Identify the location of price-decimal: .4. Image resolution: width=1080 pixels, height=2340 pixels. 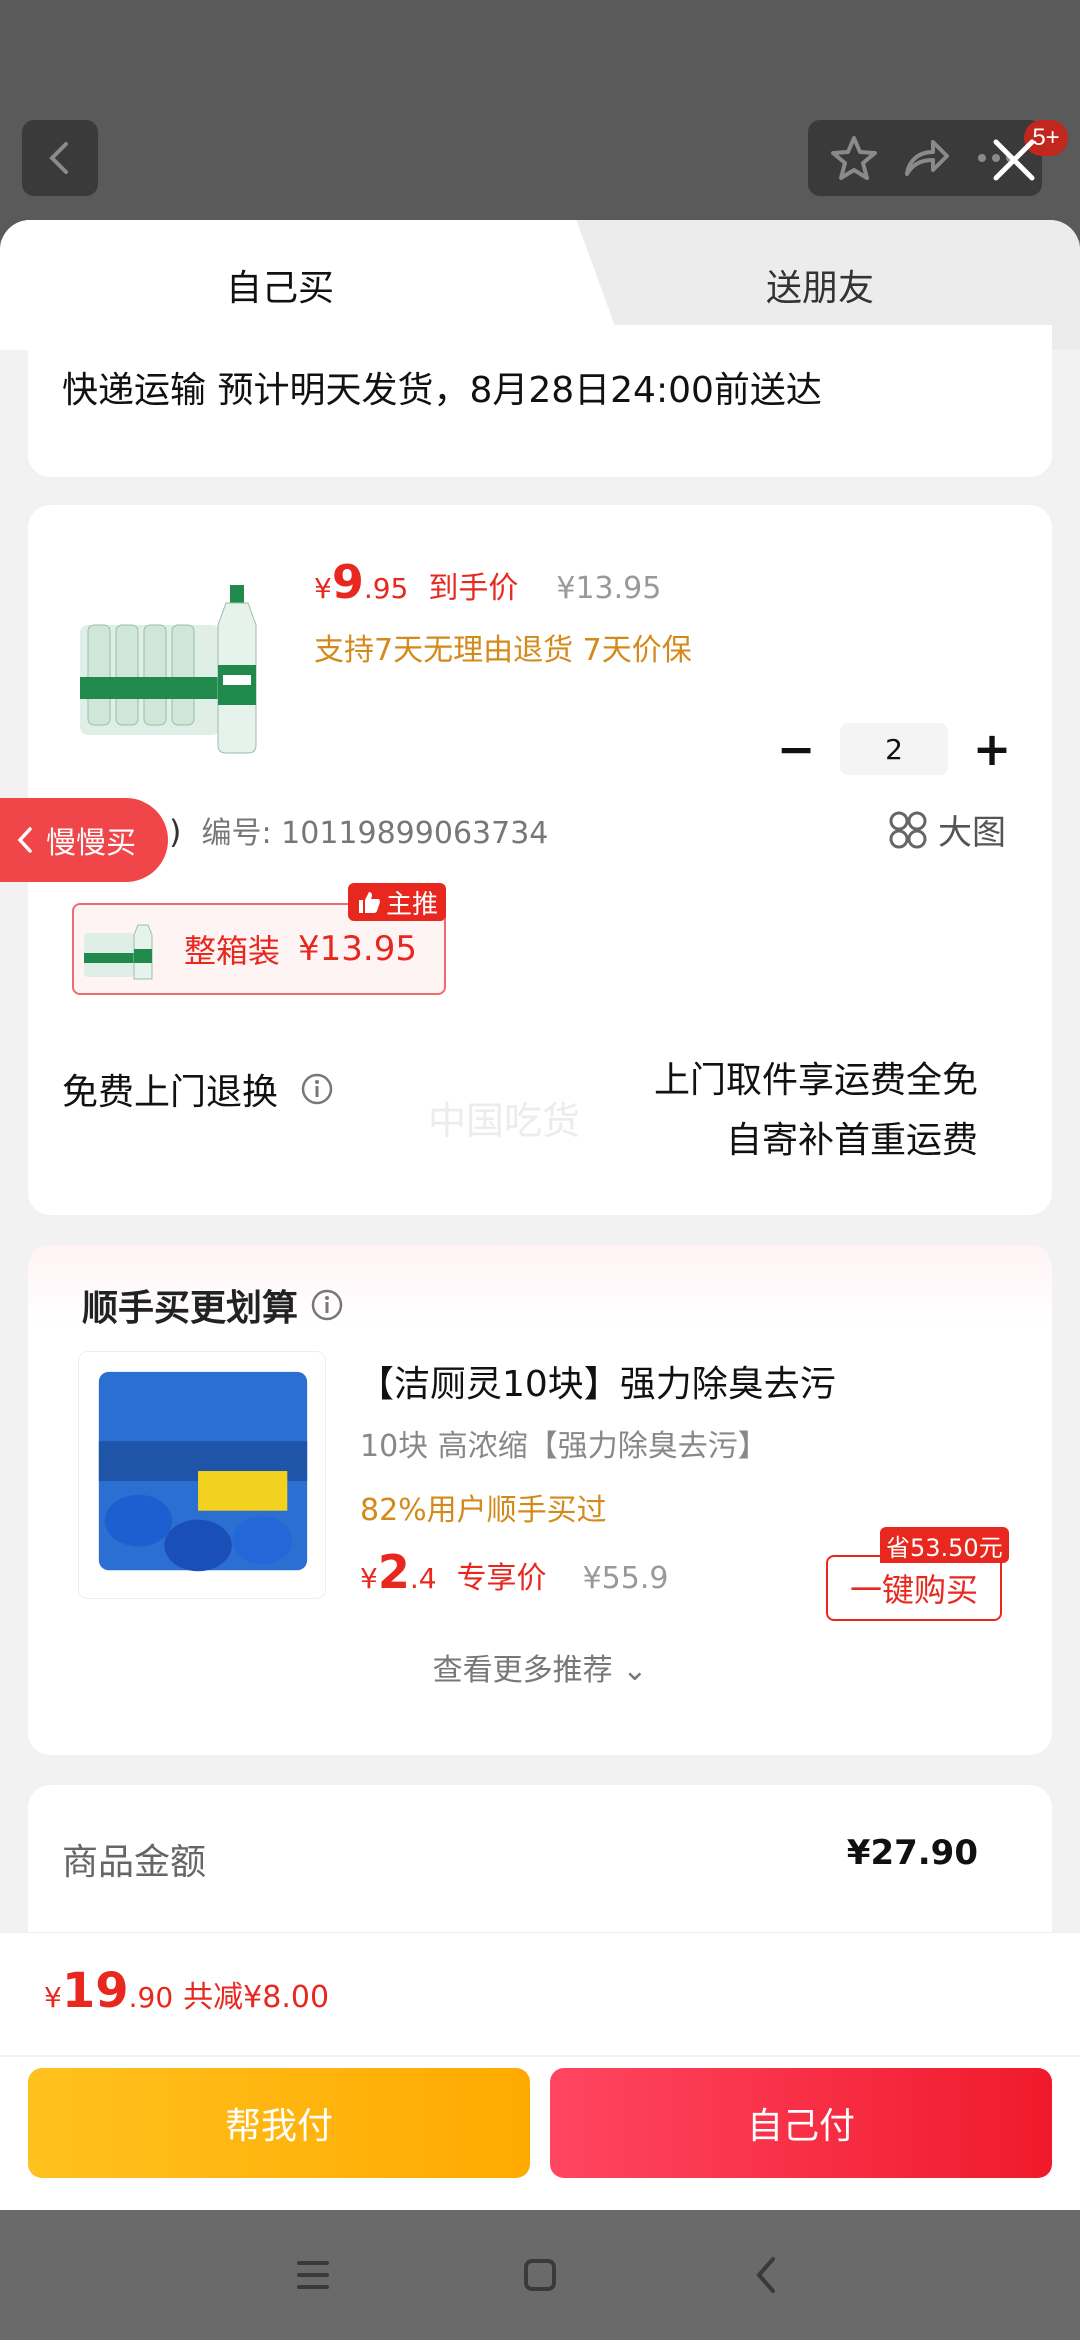
(423, 1578).